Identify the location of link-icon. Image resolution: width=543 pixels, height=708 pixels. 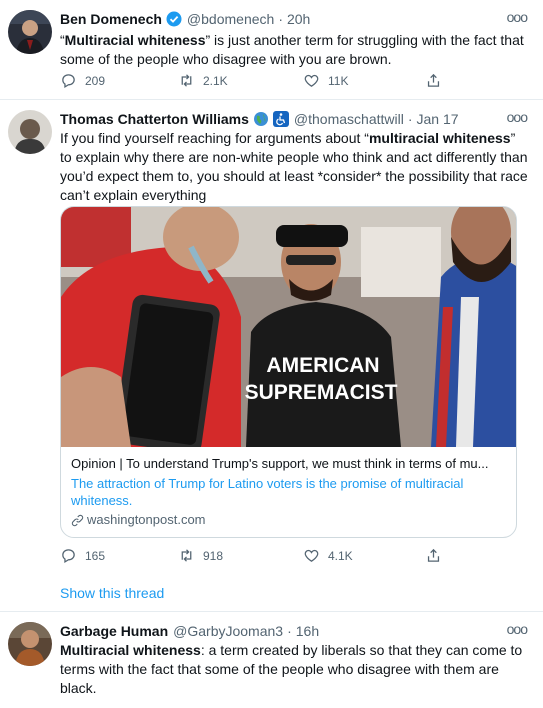
(77, 520).